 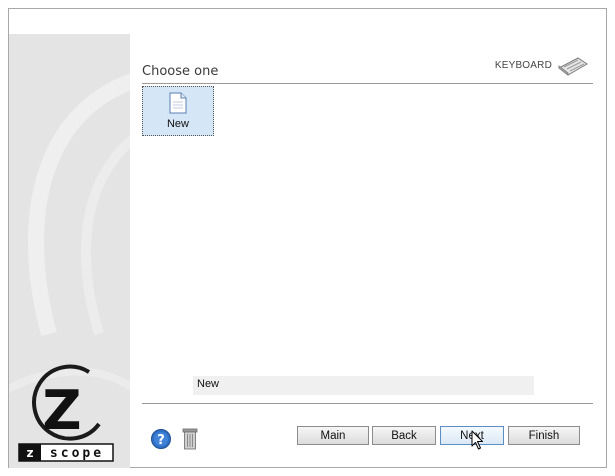 What do you see at coordinates (177, 124) in the screenshot?
I see `list-item-label: New` at bounding box center [177, 124].